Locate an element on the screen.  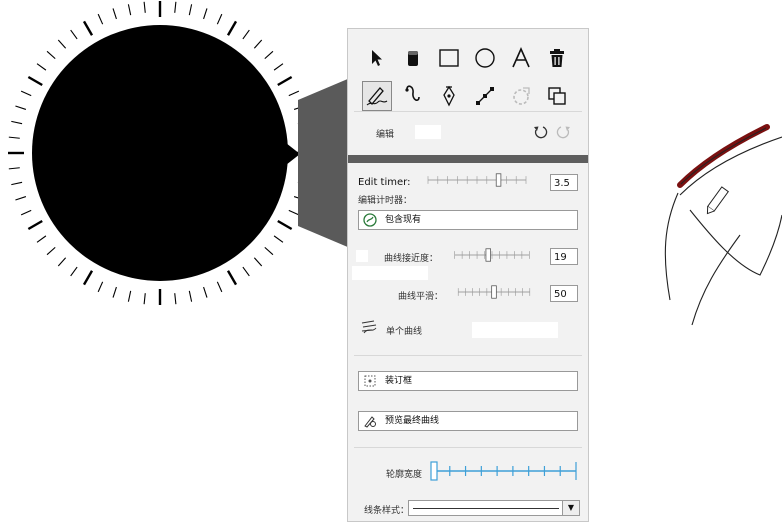
text-tool-button is located at coordinates (521, 58).